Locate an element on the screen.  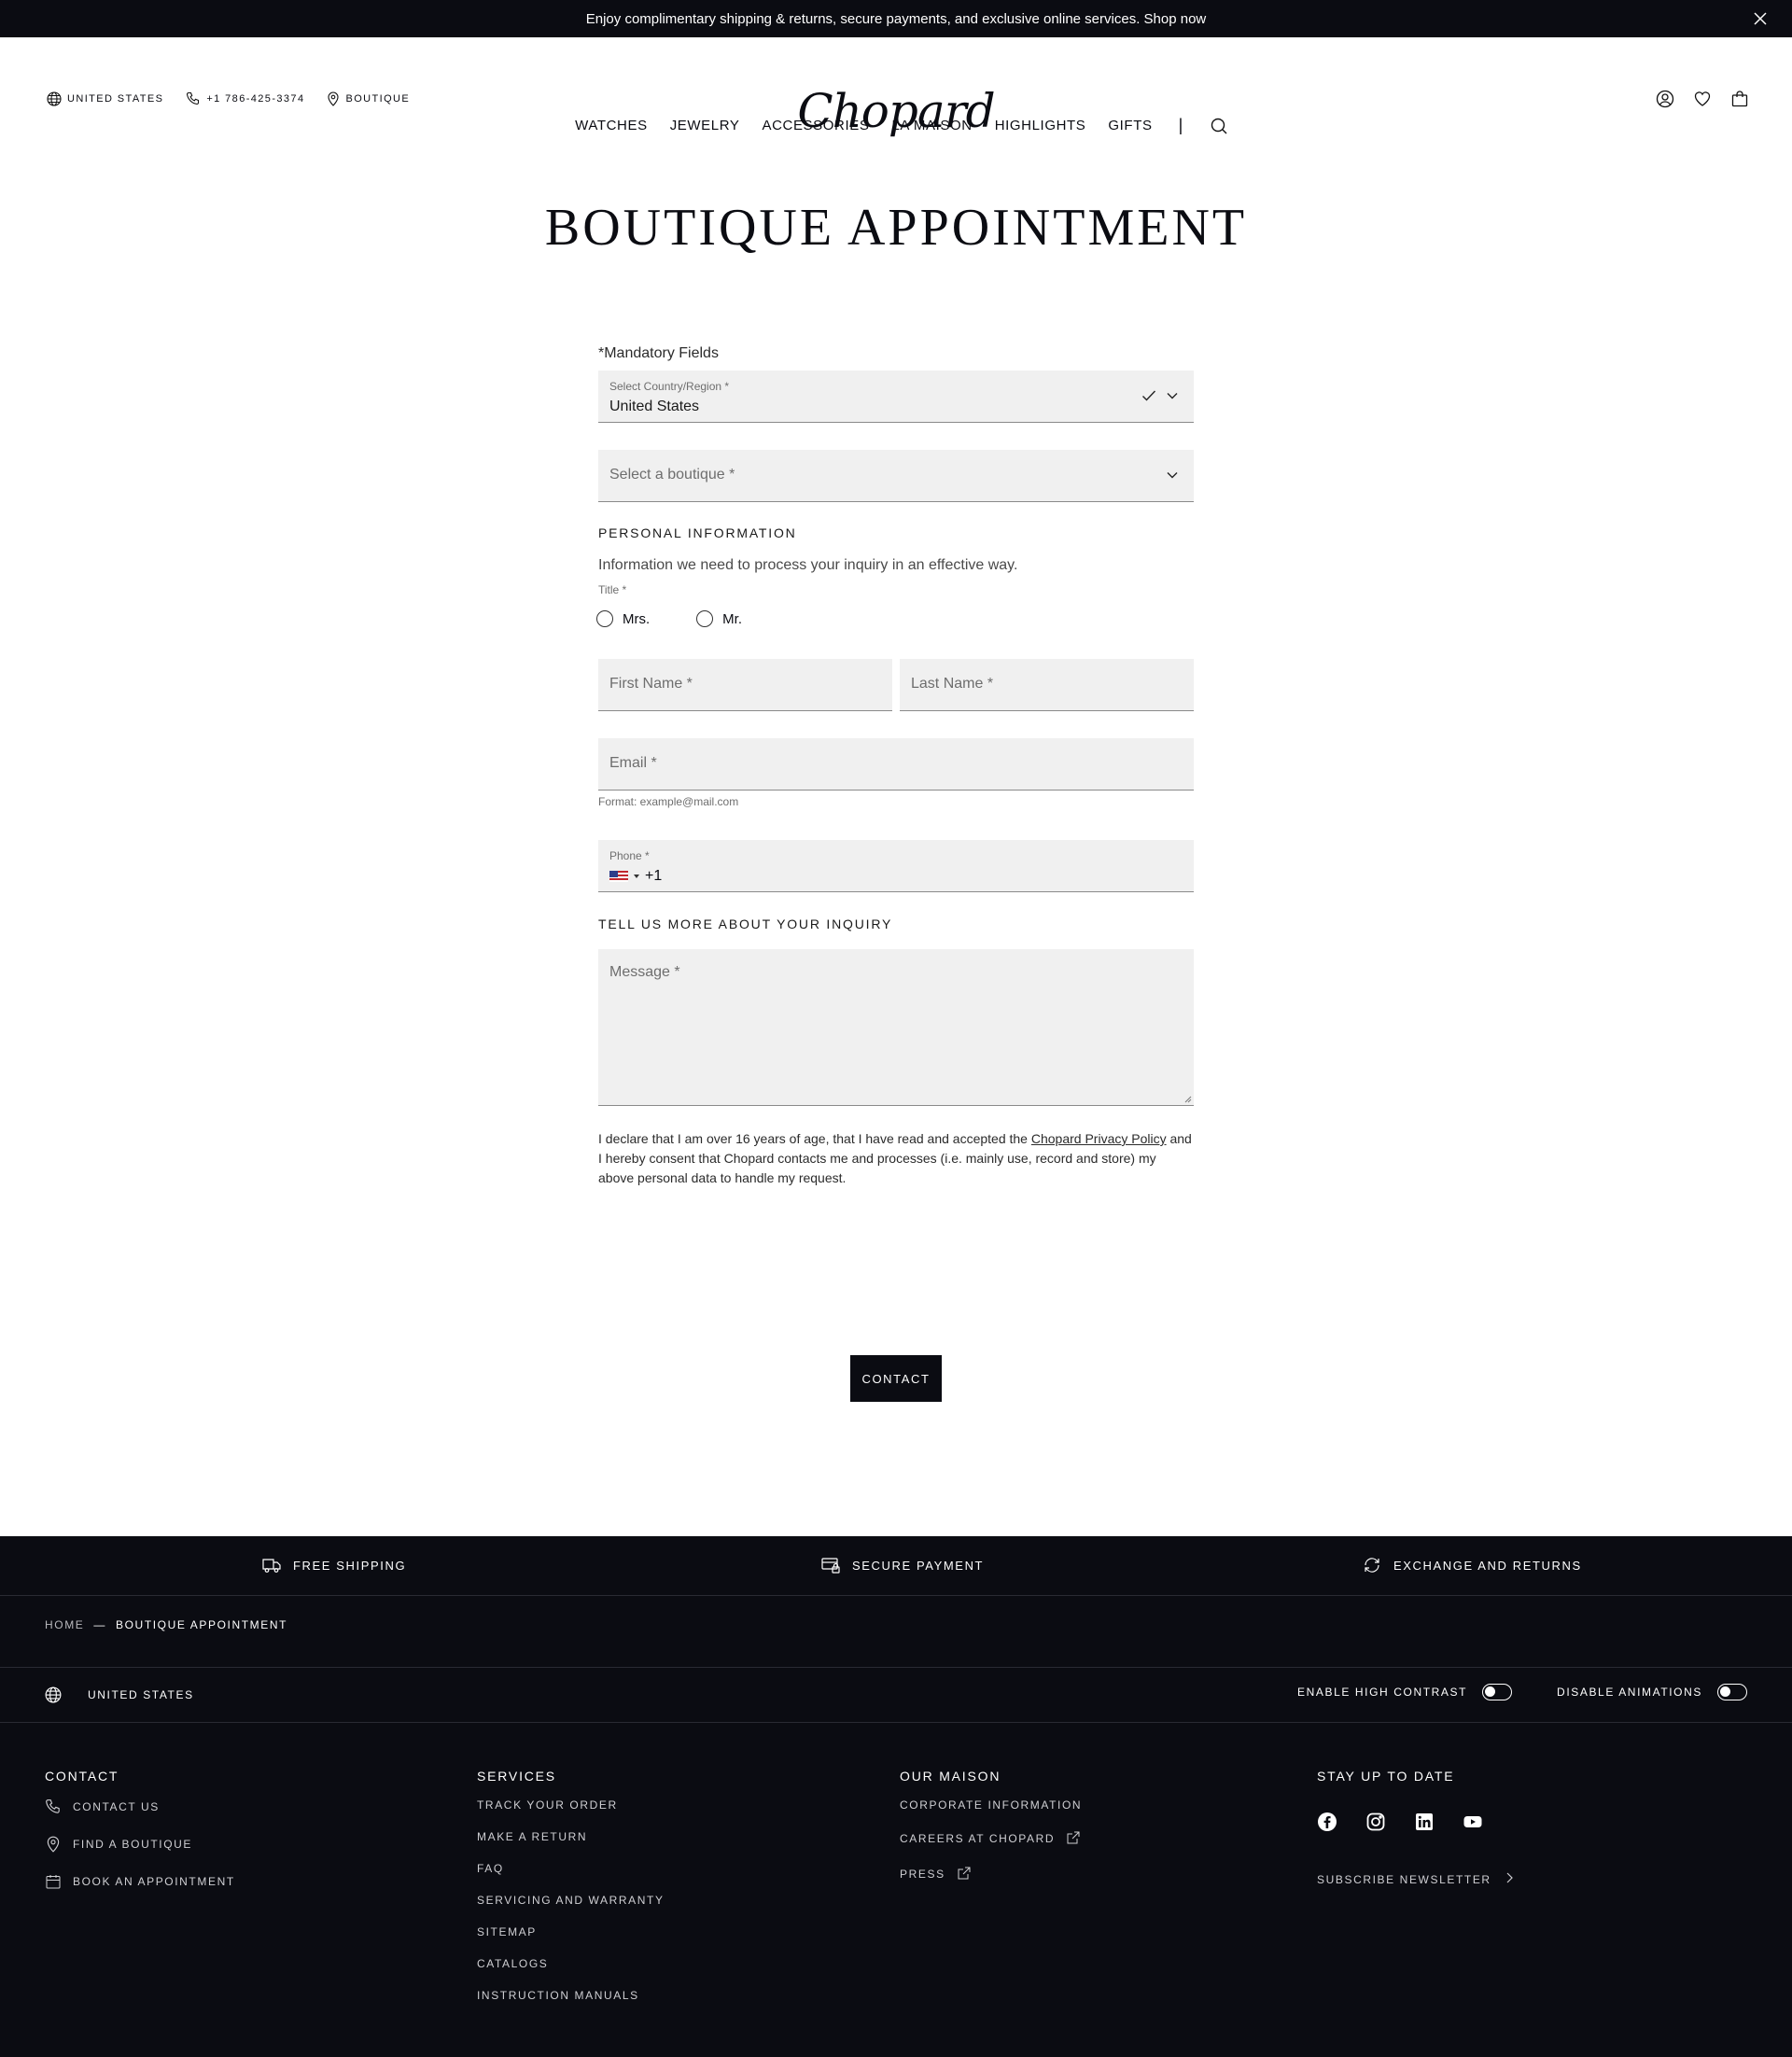
footer-servicing-warranty-link: Servicing and Warranty is located at coordinates (571, 1900).